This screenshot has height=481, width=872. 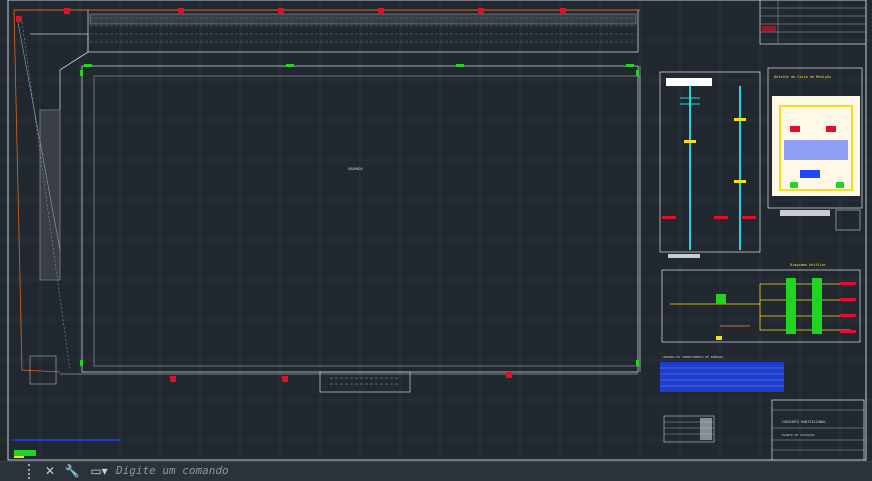 What do you see at coordinates (802, 77) in the screenshot?
I see `detail-a-title: Detalhe de Caixa de Medição` at bounding box center [802, 77].